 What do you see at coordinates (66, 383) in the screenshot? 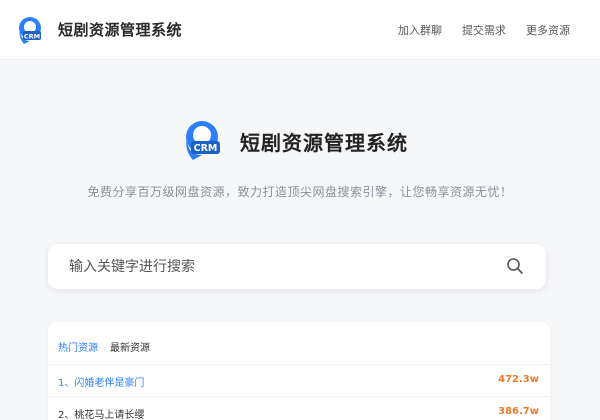
I see `list-item-rank: 1、` at bounding box center [66, 383].